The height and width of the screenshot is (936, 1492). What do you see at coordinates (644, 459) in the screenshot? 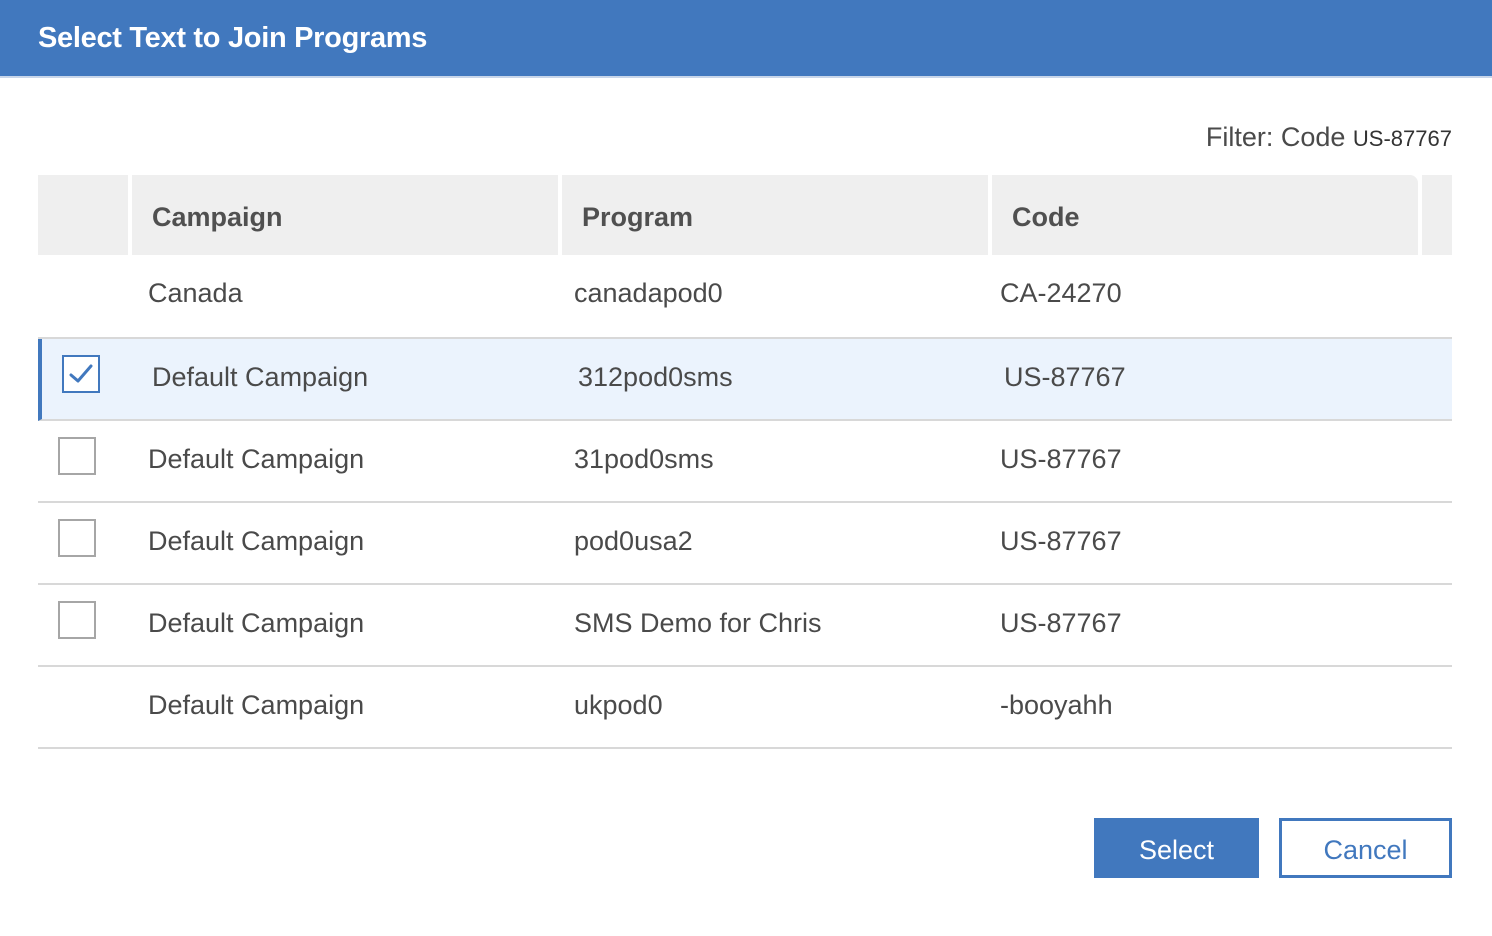
I see `program-cell: 31pod0sms` at bounding box center [644, 459].